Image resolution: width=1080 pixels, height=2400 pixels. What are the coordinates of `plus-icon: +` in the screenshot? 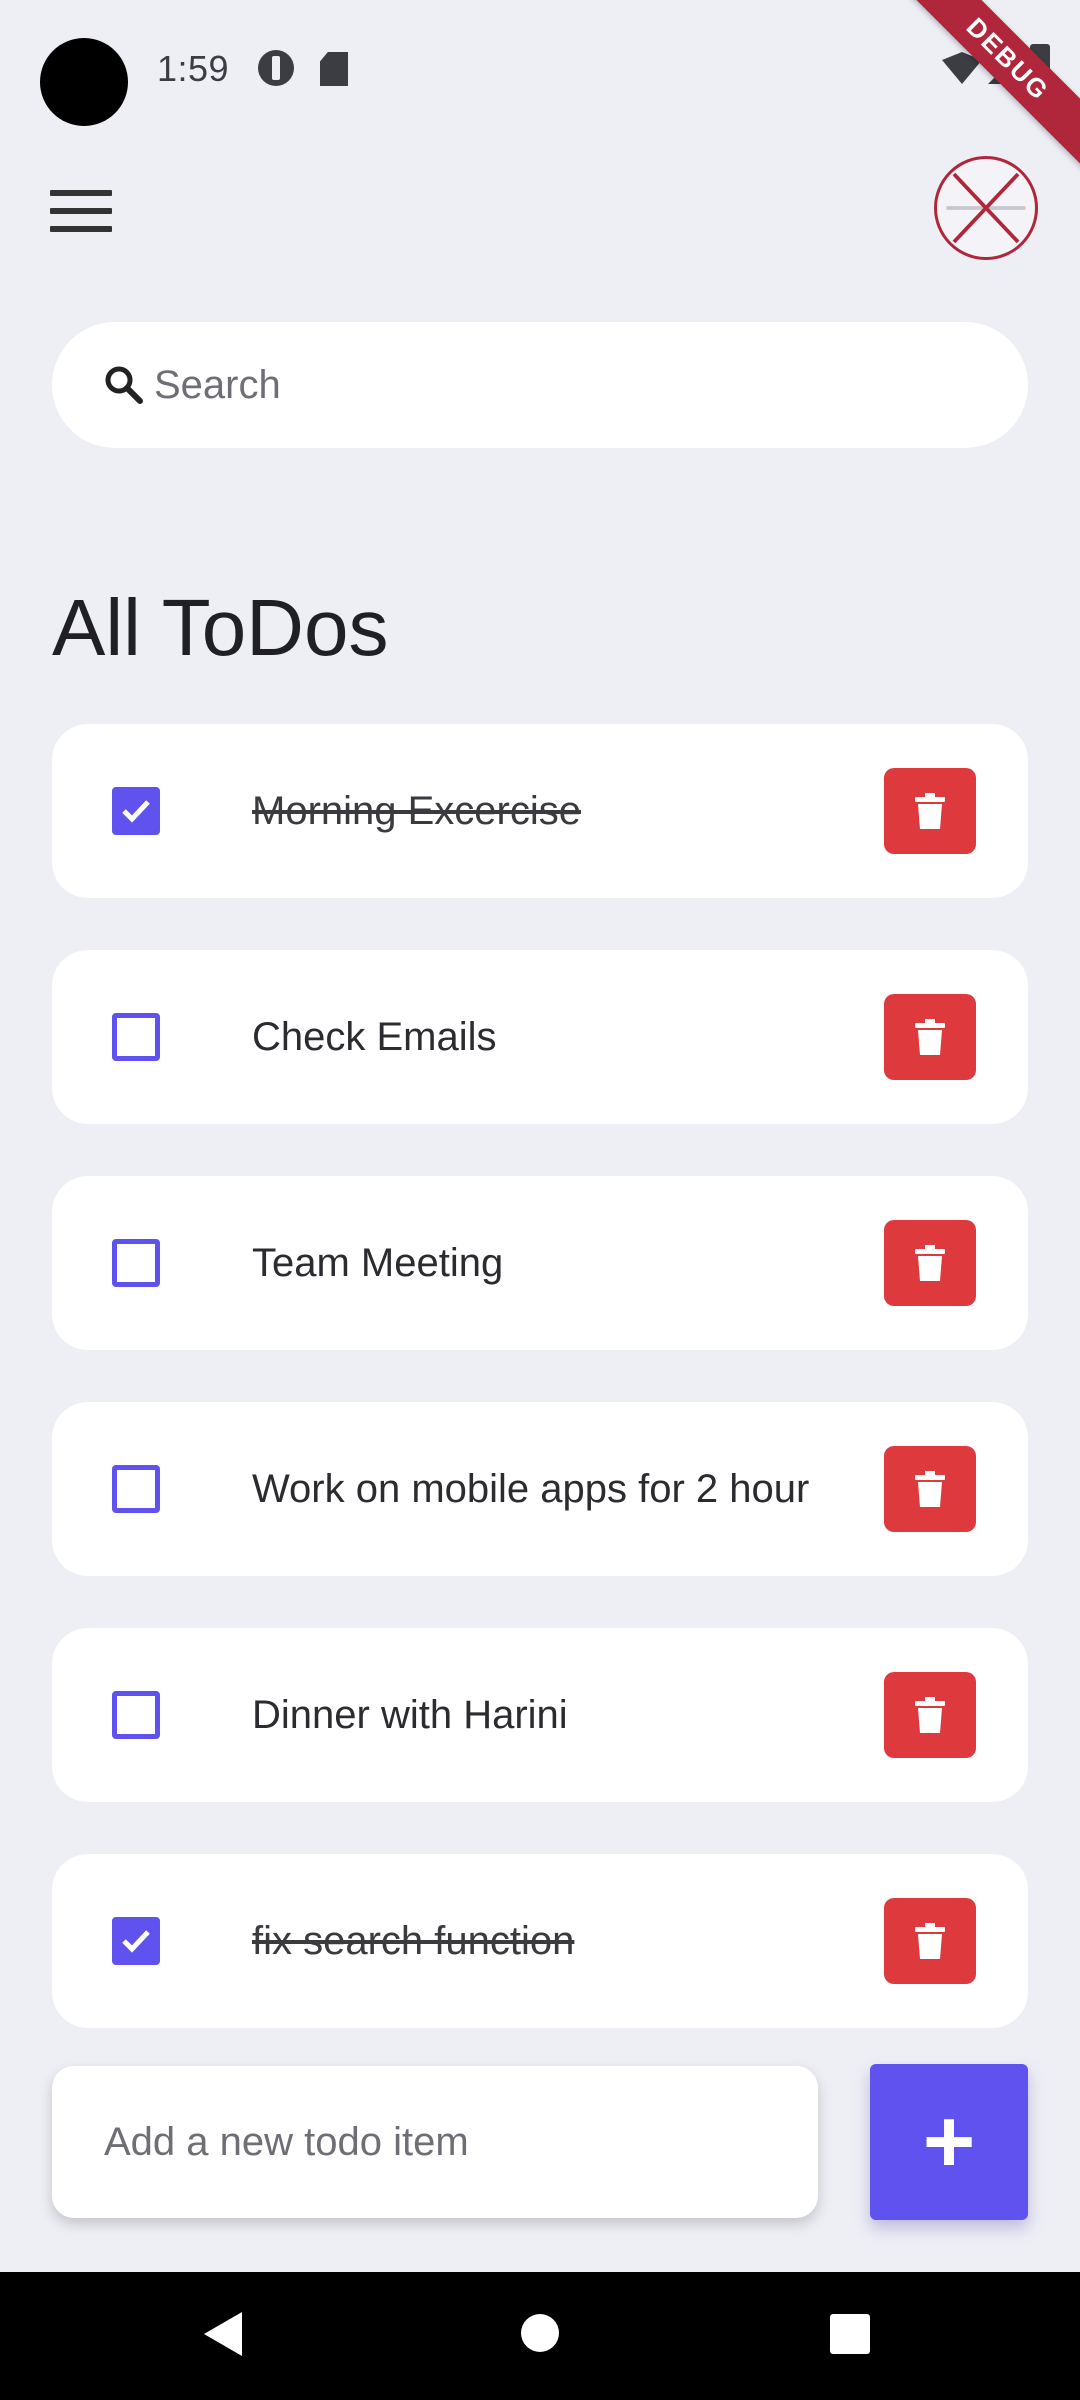 It's located at (949, 2142).